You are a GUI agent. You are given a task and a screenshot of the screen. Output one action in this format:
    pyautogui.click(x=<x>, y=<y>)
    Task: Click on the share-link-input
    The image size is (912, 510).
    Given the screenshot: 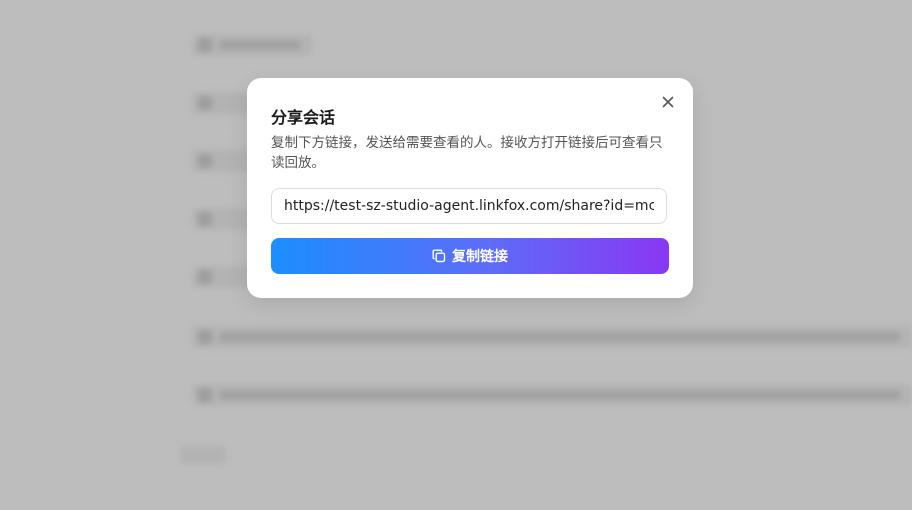 What is the action you would take?
    pyautogui.click(x=469, y=206)
    